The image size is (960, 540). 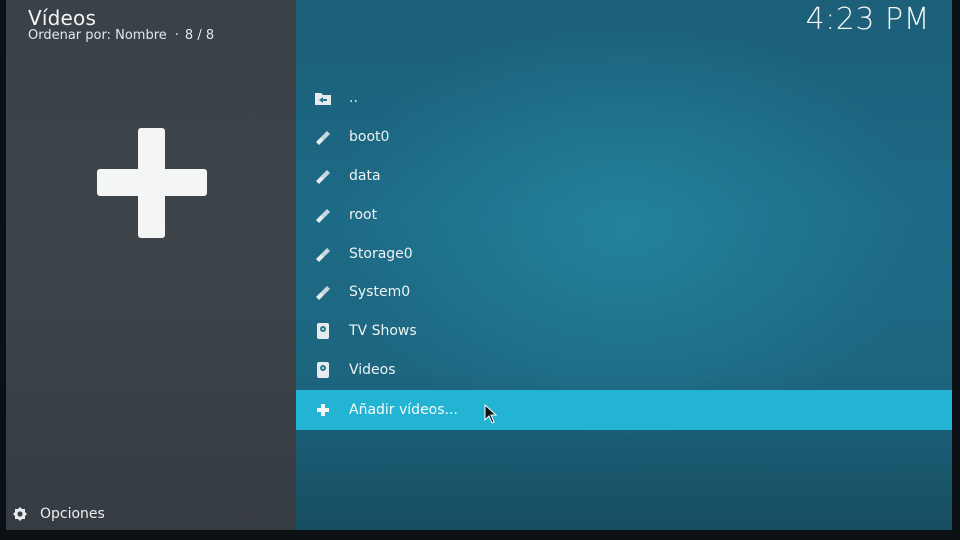 What do you see at coordinates (383, 331) in the screenshot?
I see `list-item-label: TV Shows` at bounding box center [383, 331].